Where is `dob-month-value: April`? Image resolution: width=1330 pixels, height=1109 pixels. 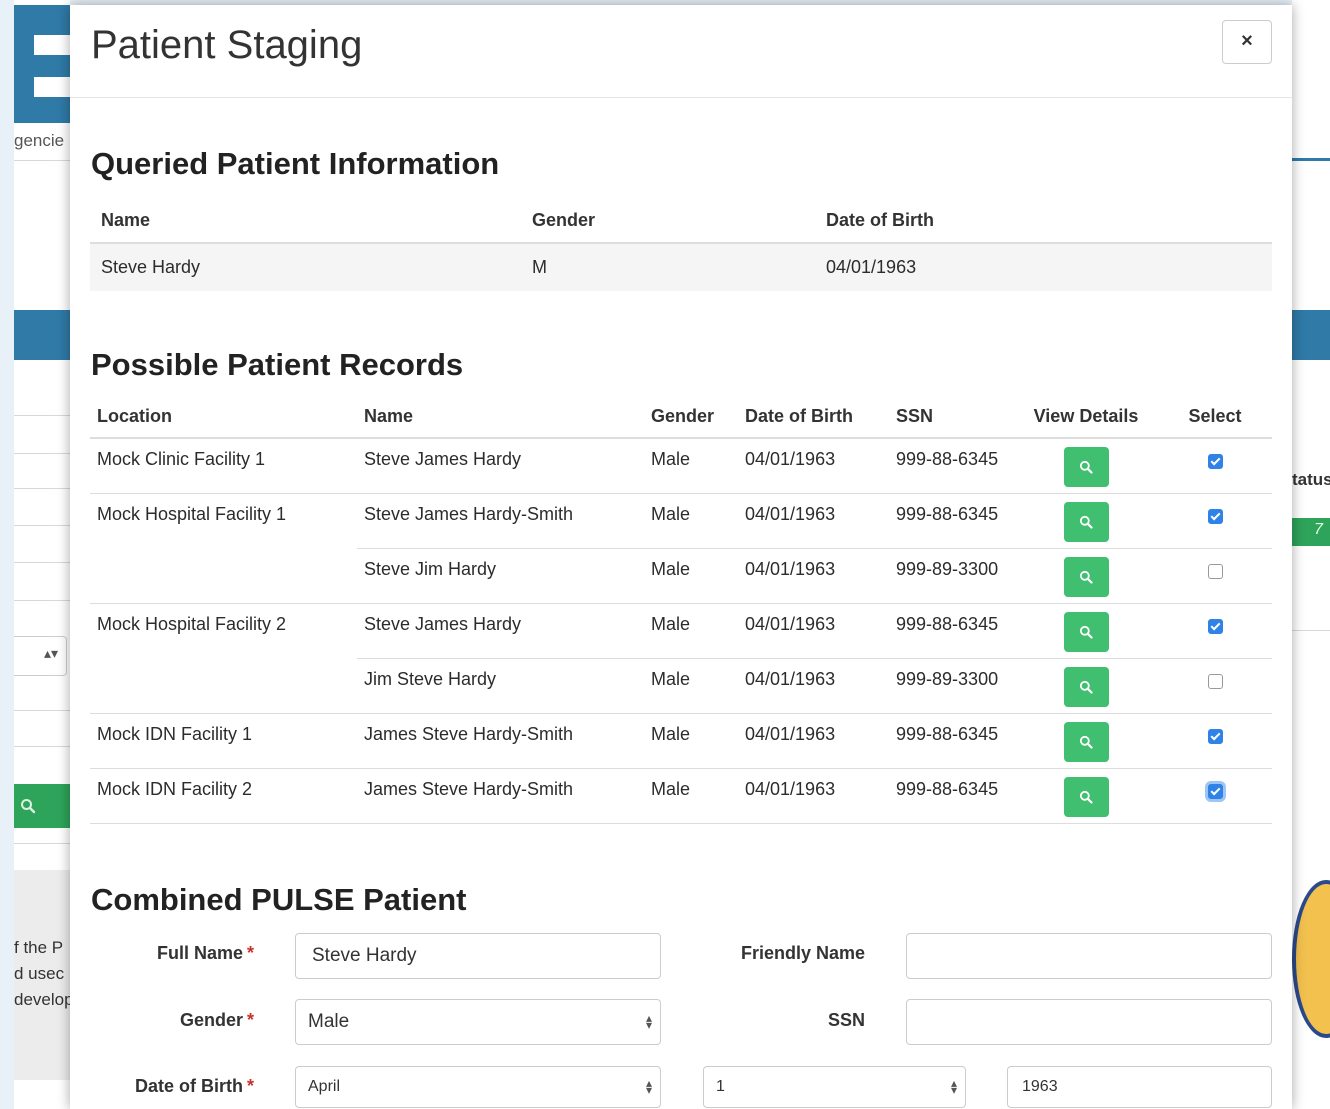
dob-month-value: April is located at coordinates (324, 1086).